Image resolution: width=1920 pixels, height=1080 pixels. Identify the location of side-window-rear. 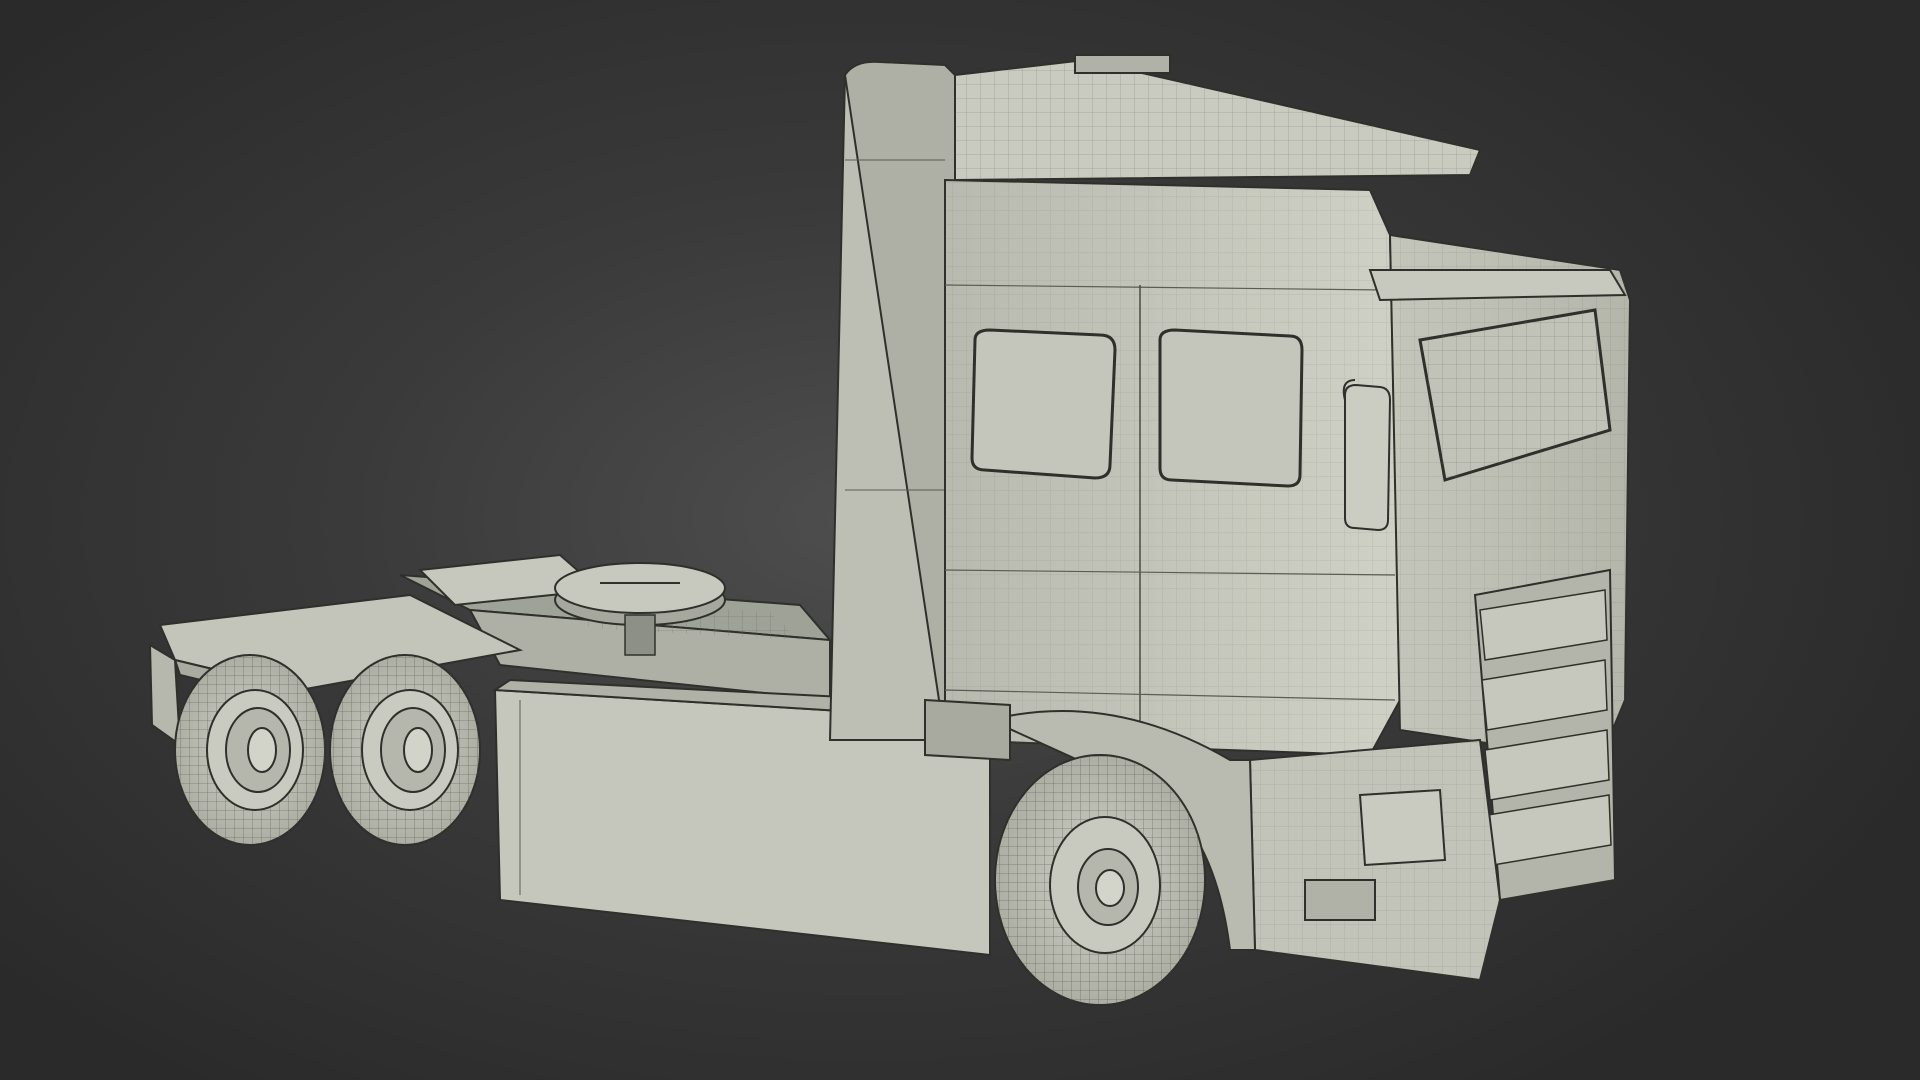
(1043, 404).